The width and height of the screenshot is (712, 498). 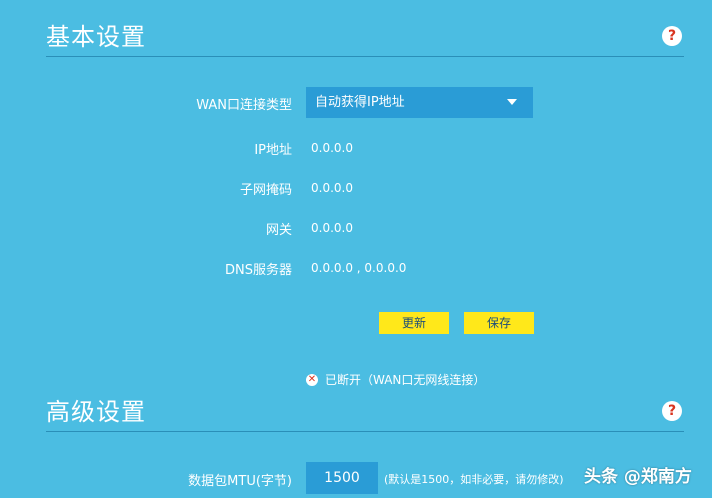 What do you see at coordinates (499, 323) in the screenshot?
I see `save-button: 保存` at bounding box center [499, 323].